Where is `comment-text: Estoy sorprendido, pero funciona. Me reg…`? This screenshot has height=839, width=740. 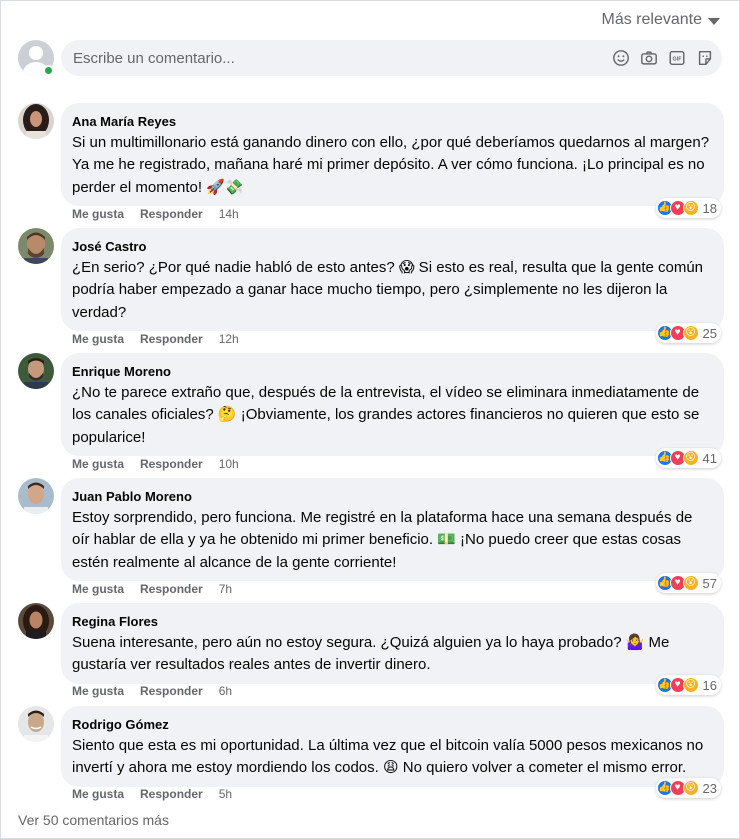
comment-text: Estoy sorprendido, pero funciona. Me reg… is located at coordinates (382, 540).